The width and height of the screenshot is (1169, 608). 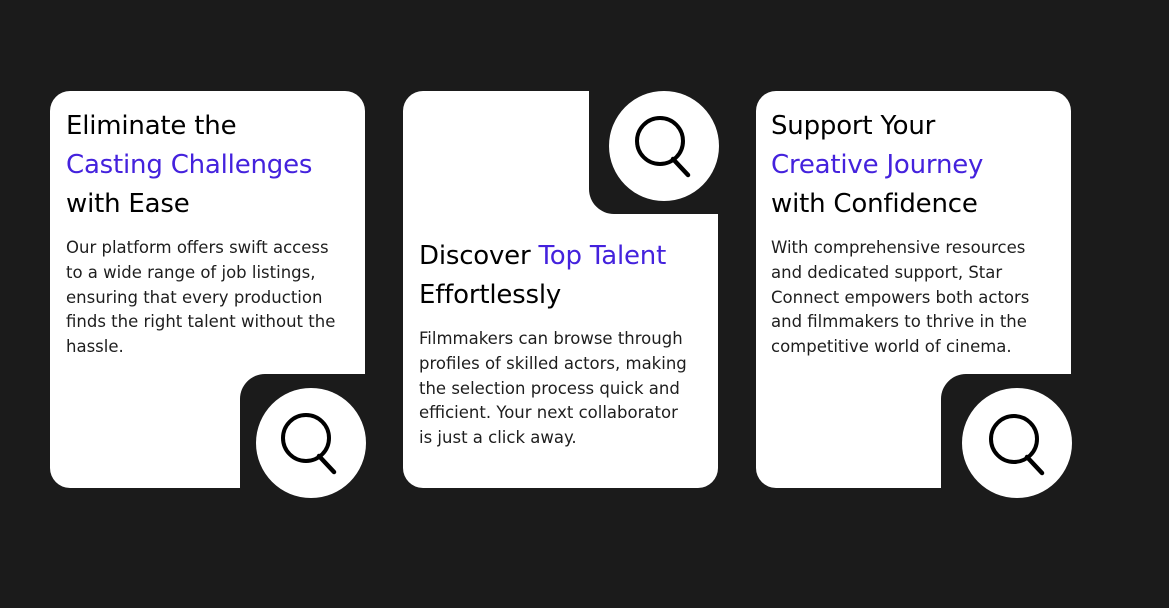 I want to click on card-title-accent: Casting Challenges, so click(x=189, y=165).